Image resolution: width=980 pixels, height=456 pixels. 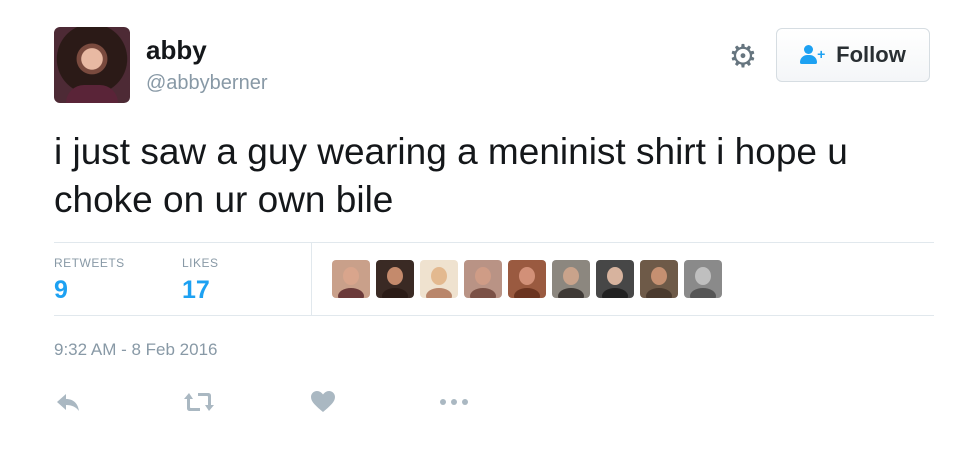 What do you see at coordinates (89, 263) in the screenshot?
I see `retweets-label: RETWEETS` at bounding box center [89, 263].